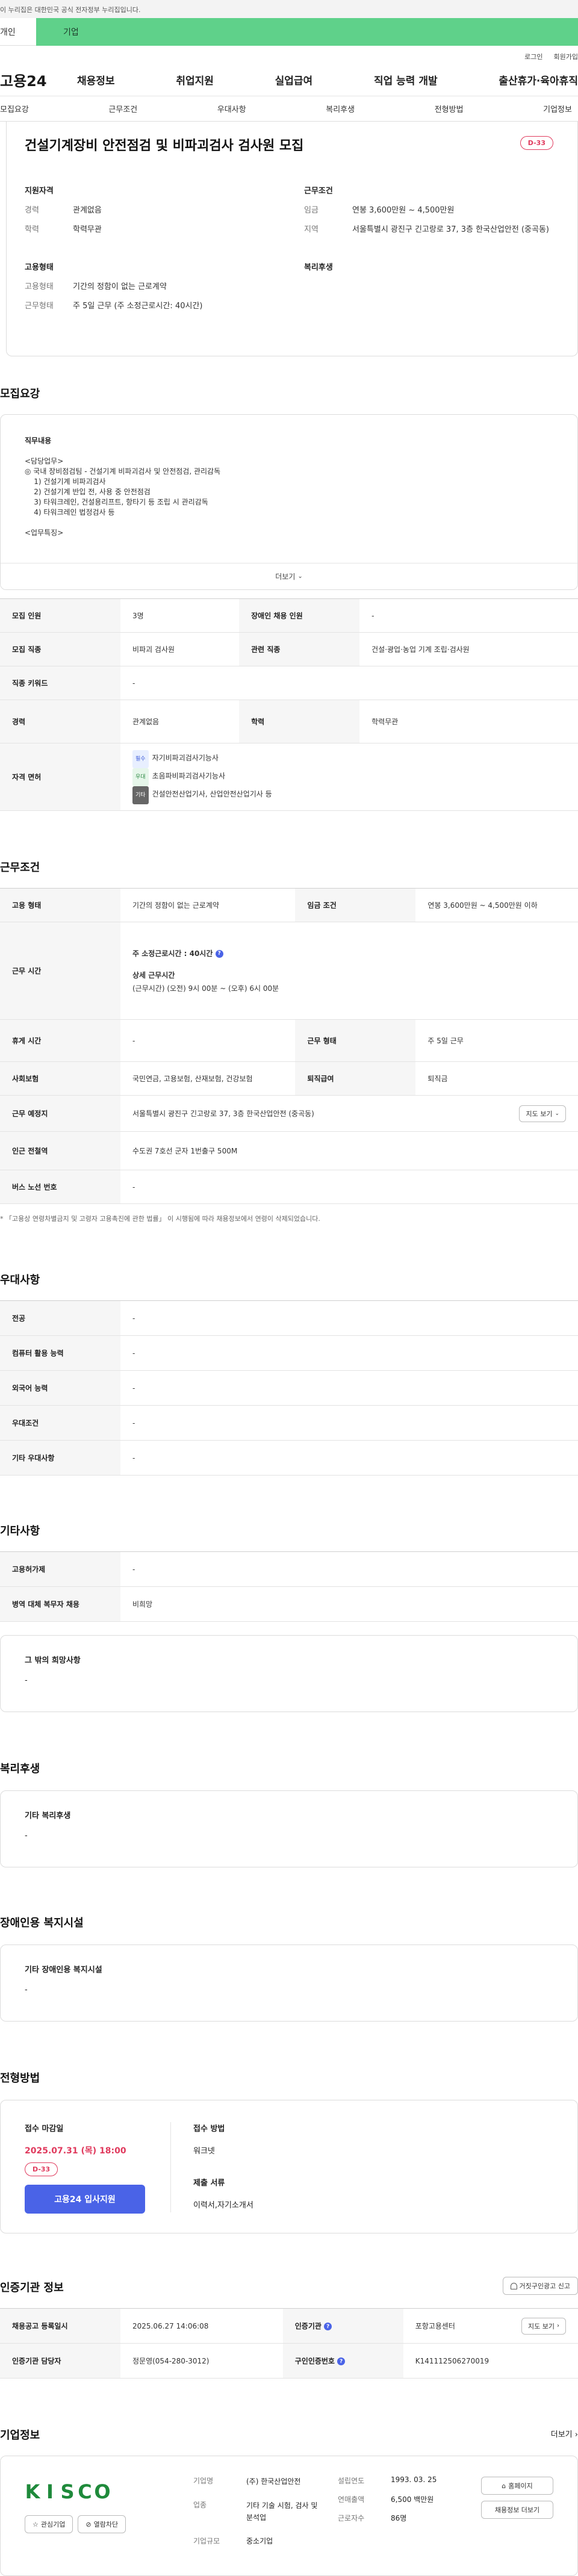 This screenshot has width=578, height=2576. I want to click on etc-table: 고용허가제 - 병역 대체 복무자 채용 비희망, so click(289, 1586).